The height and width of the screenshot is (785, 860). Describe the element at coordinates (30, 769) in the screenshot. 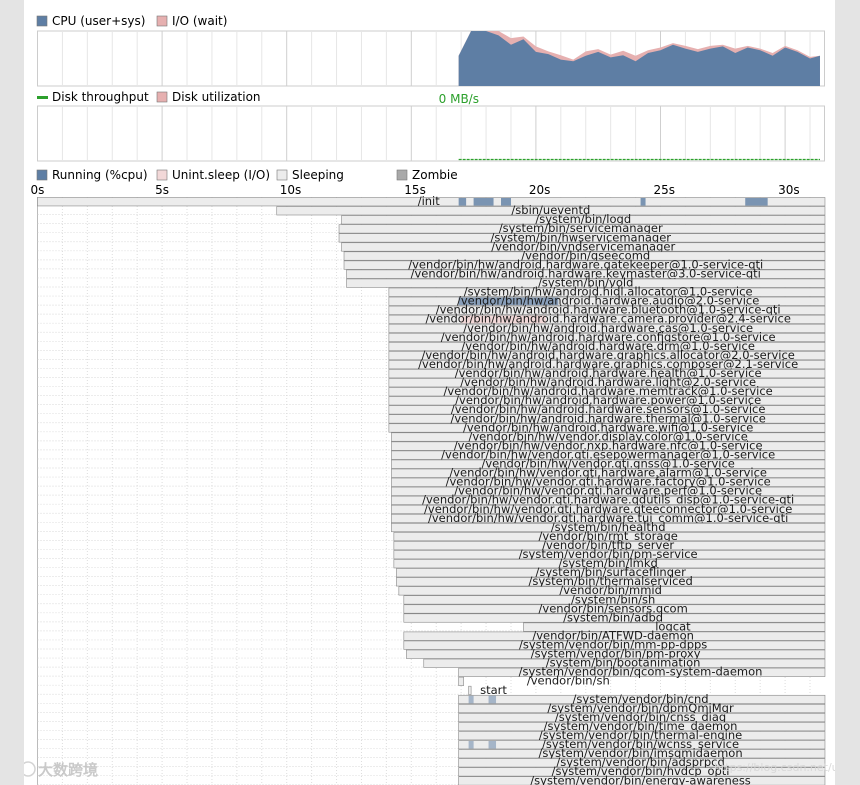

I see `watermark-logo-icon` at that location.